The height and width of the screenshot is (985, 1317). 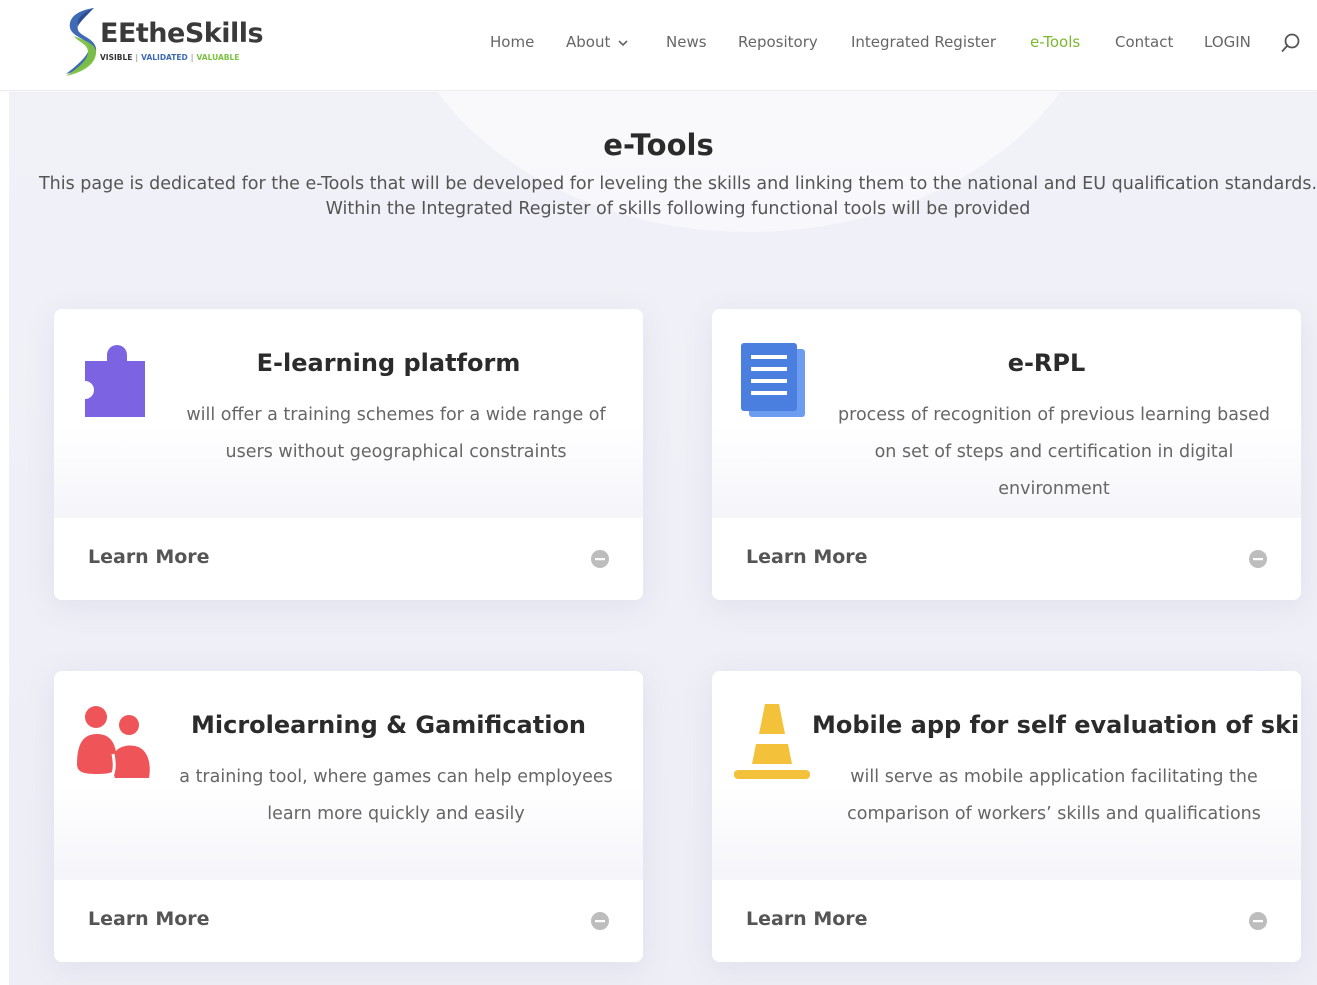 What do you see at coordinates (923, 42) in the screenshot?
I see `nav-integrated-register: Integrated Register` at bounding box center [923, 42].